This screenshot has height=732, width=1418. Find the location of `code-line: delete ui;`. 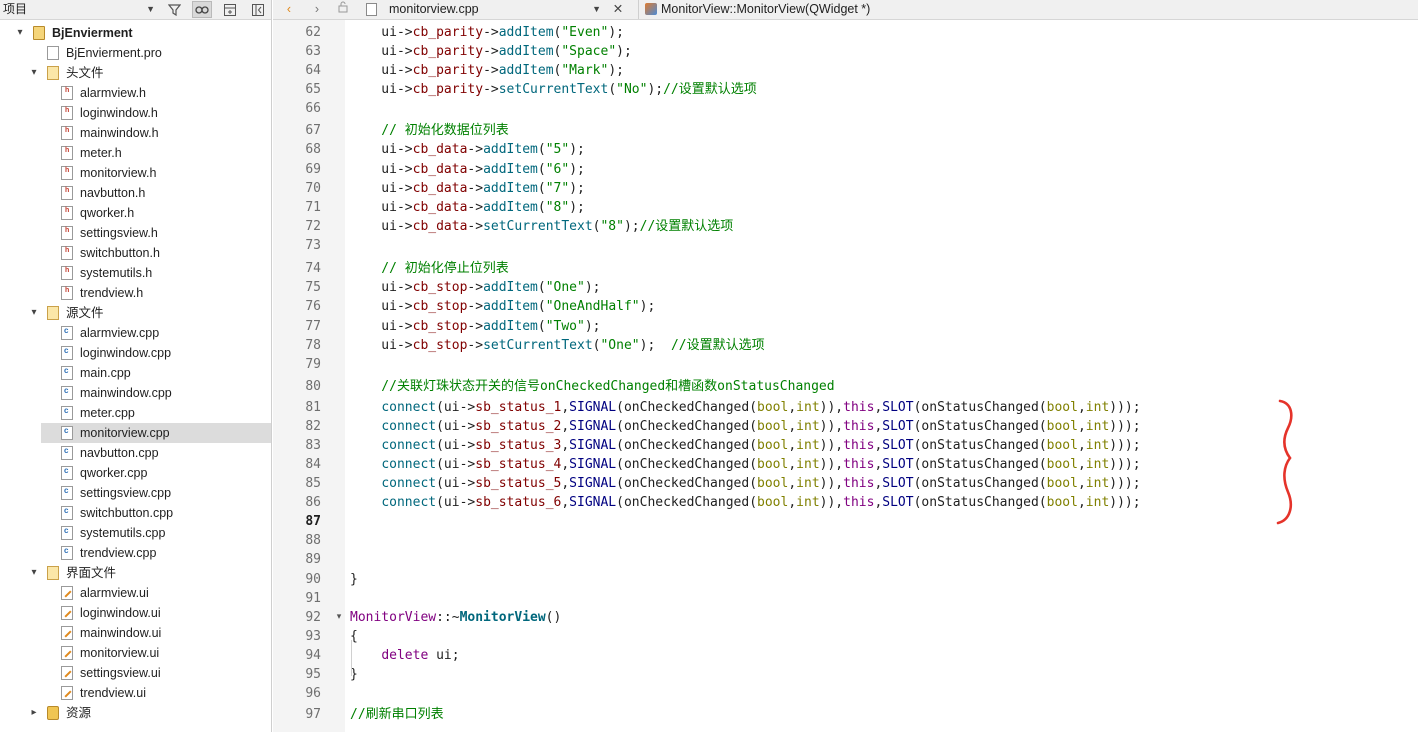

code-line: delete ui; is located at coordinates (420, 655).